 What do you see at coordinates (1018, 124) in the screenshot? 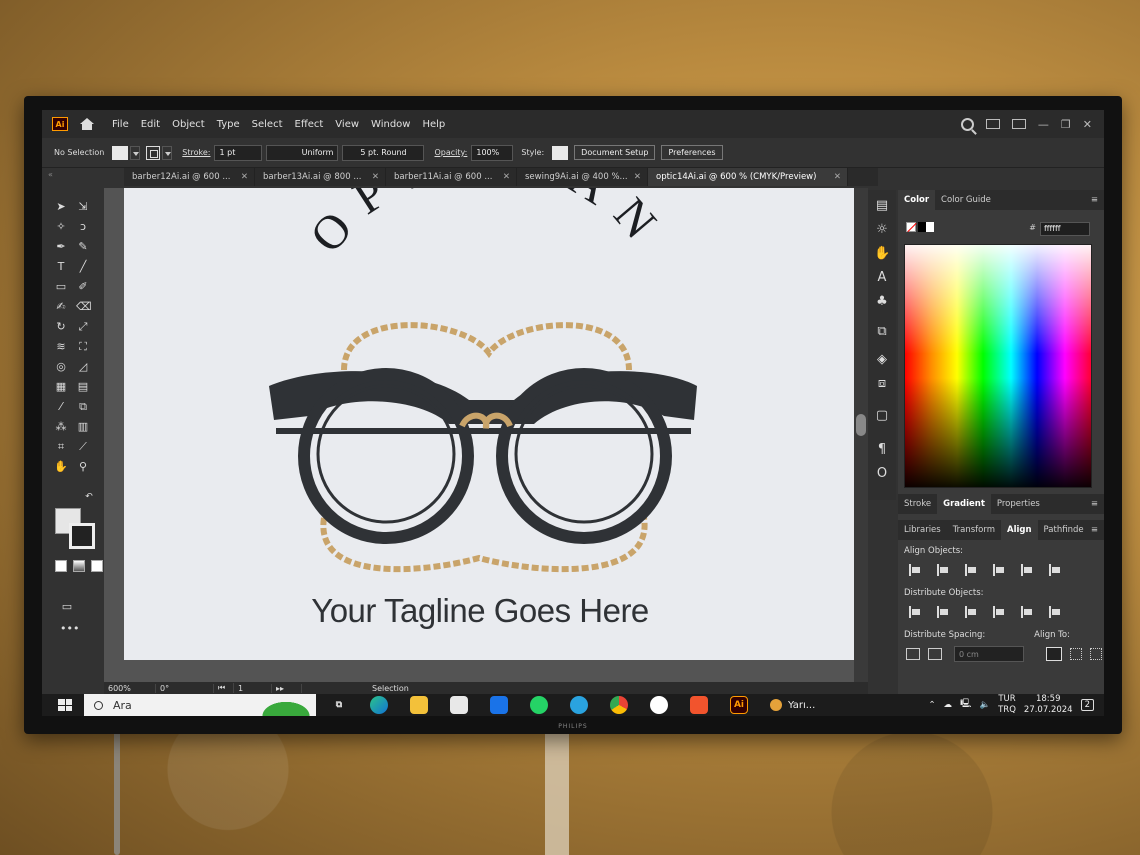
I see `arrange-icon` at bounding box center [1018, 124].